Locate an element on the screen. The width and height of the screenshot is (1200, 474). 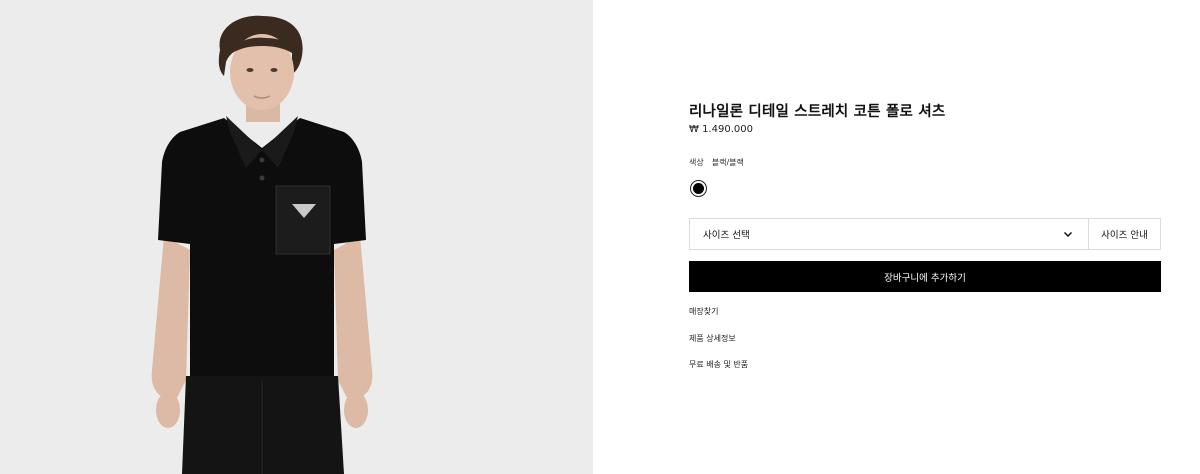
chevron-down-icon is located at coordinates (1068, 234).